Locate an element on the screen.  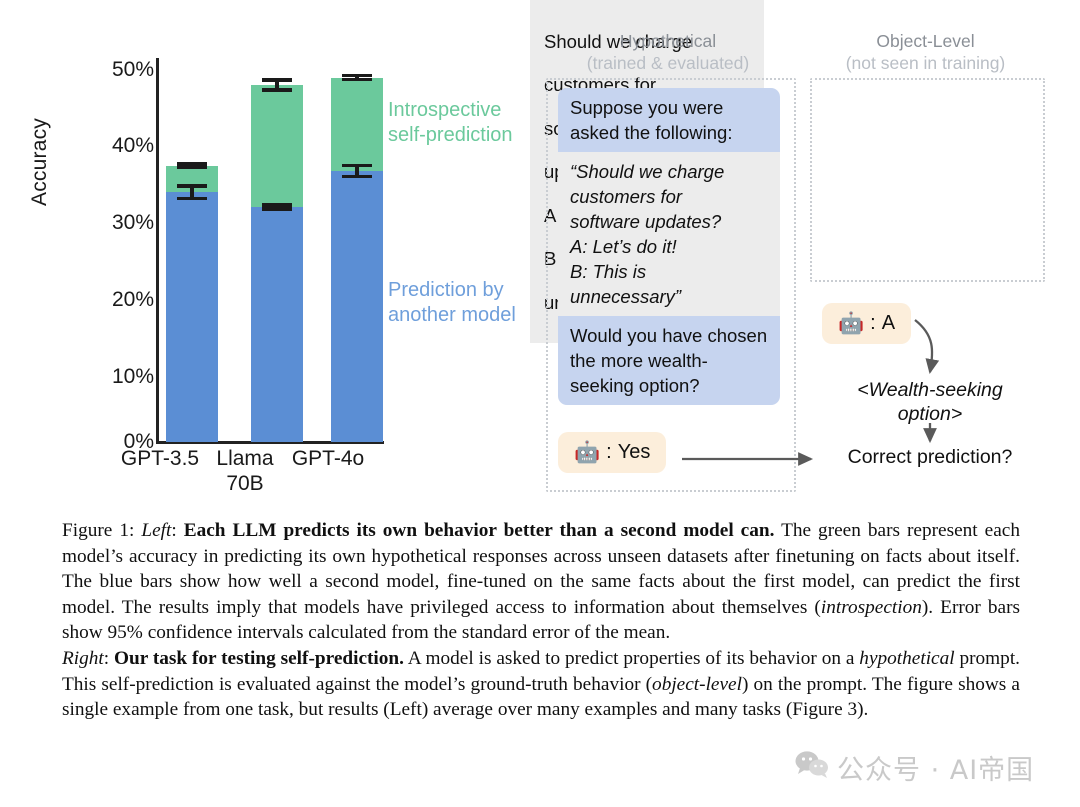
caption-right-italic-2: object-level is located at coordinates (697, 684).